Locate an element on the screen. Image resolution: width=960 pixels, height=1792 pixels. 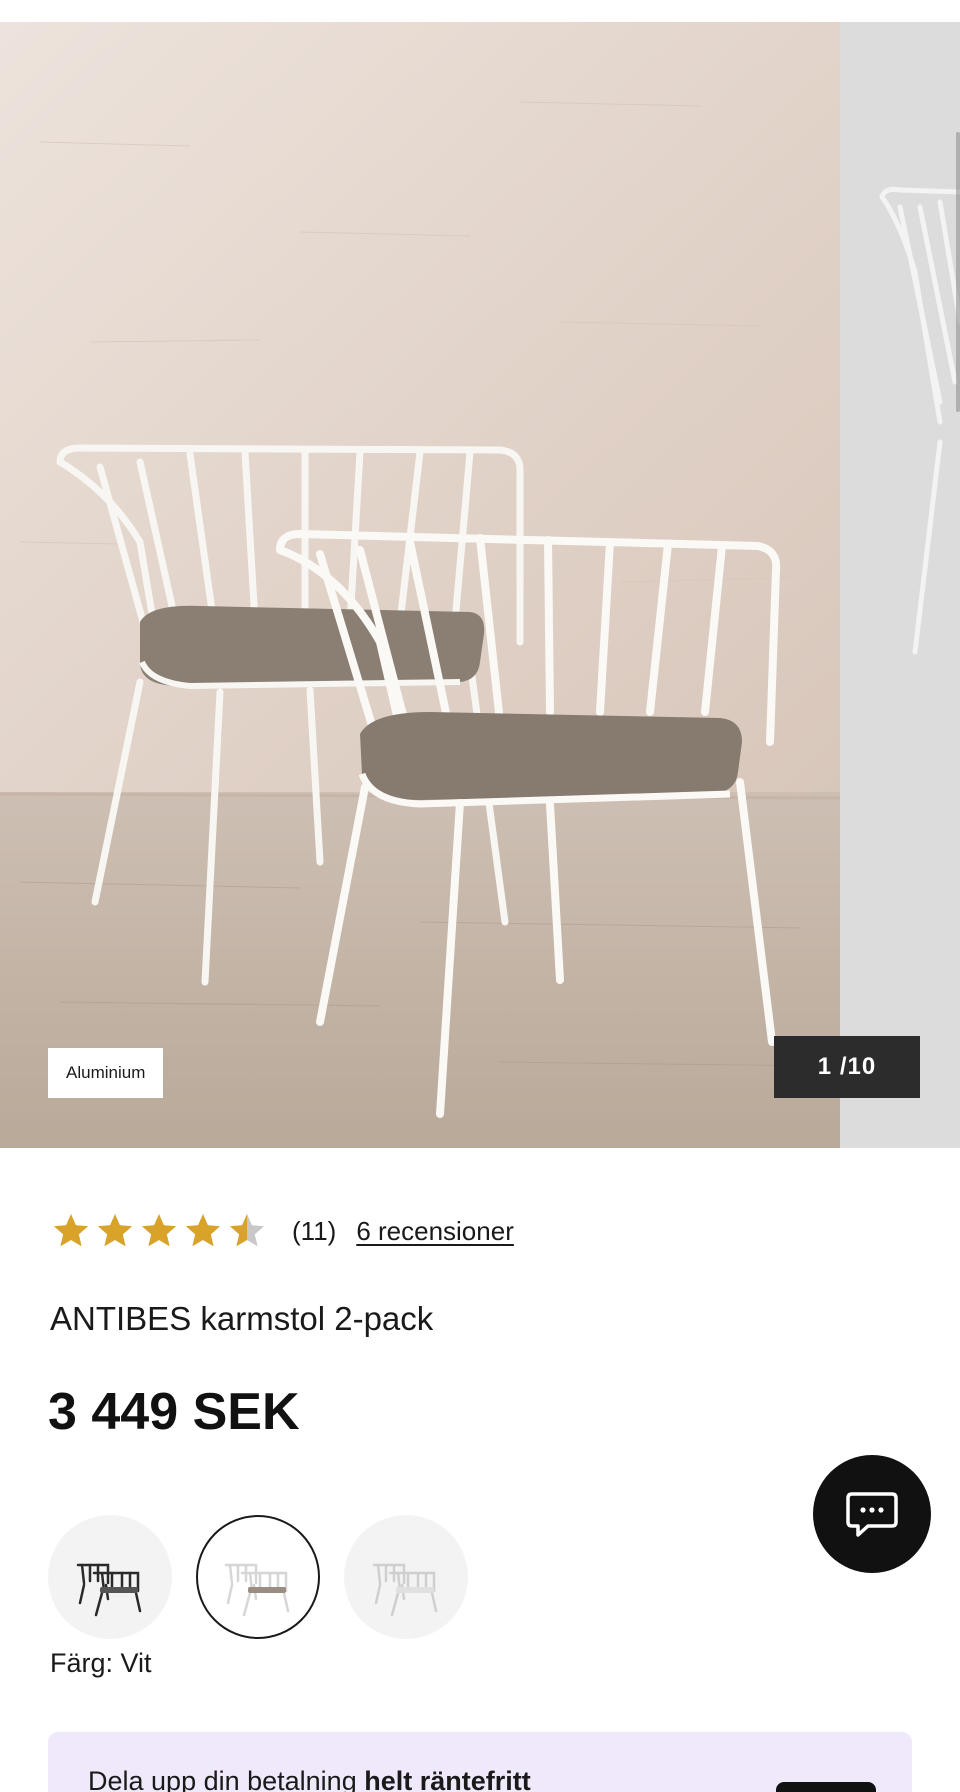
payment-banner-text: Dela upp din betalning helt räntefritt is located at coordinates (309, 1779).